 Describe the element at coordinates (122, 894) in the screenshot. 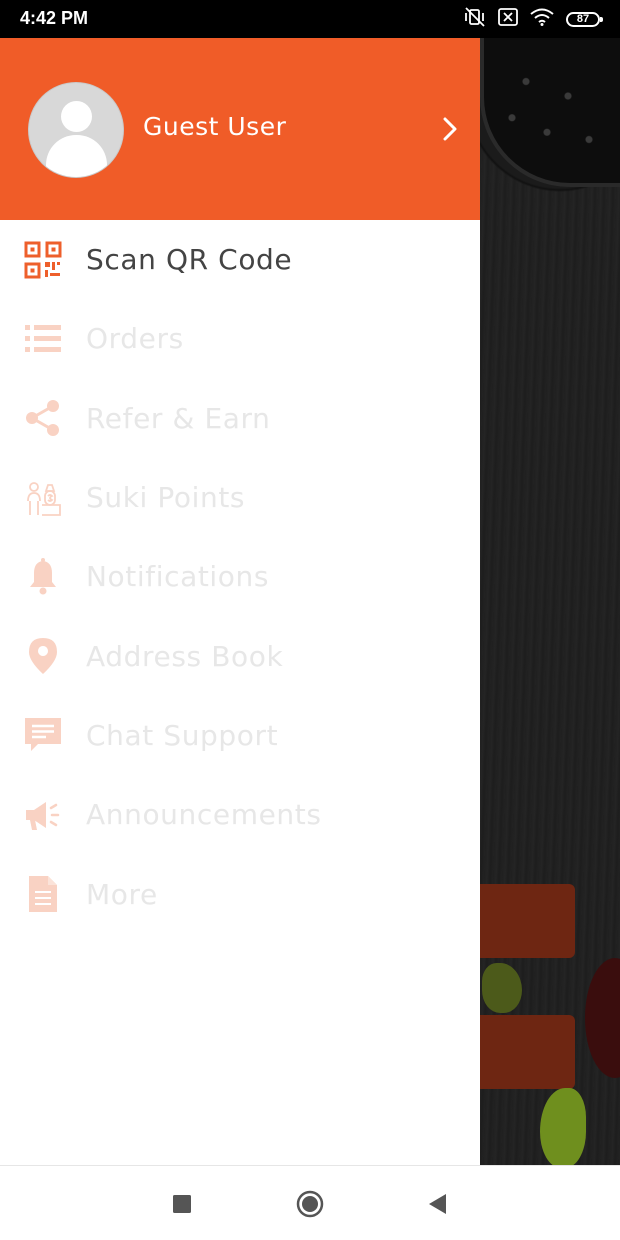

I see `menu-item-label: More` at that location.